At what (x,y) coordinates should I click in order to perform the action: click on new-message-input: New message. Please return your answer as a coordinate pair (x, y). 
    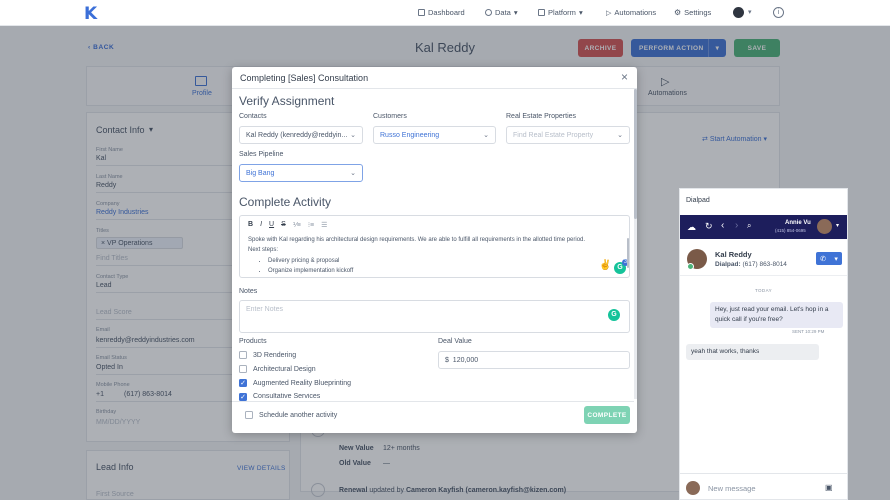
    Looking at the image, I should click on (732, 488).